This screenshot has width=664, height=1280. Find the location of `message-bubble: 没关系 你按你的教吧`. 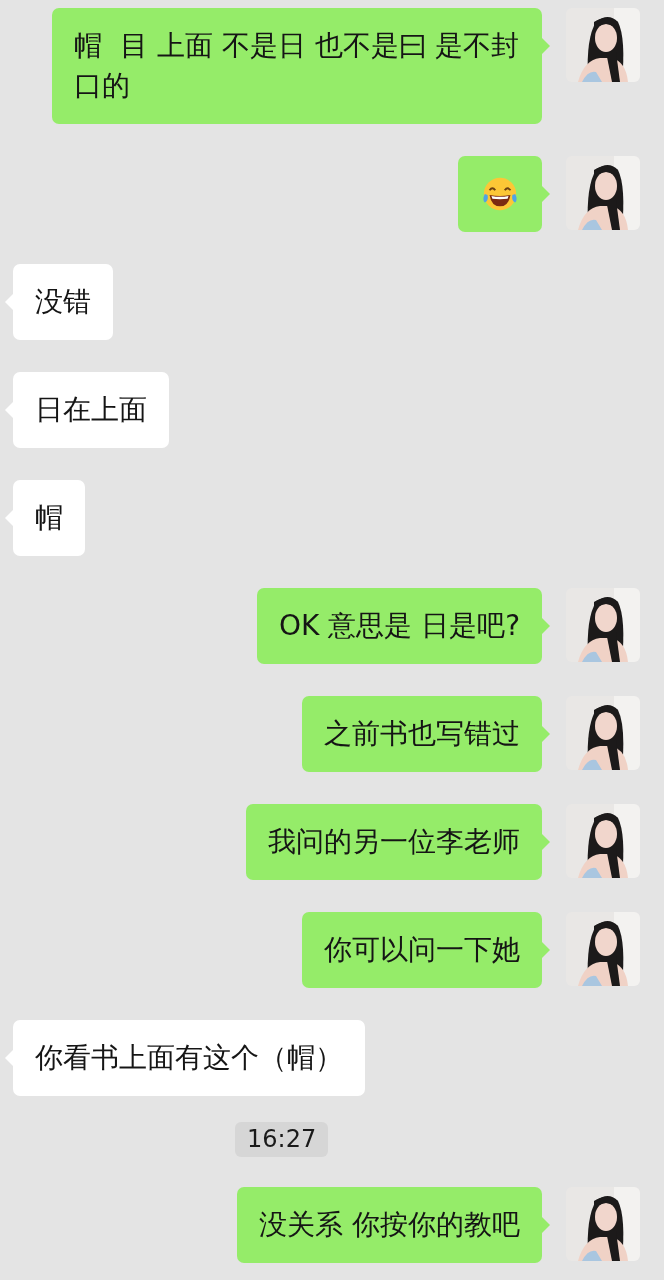

message-bubble: 没关系 你按你的教吧 is located at coordinates (389, 1225).